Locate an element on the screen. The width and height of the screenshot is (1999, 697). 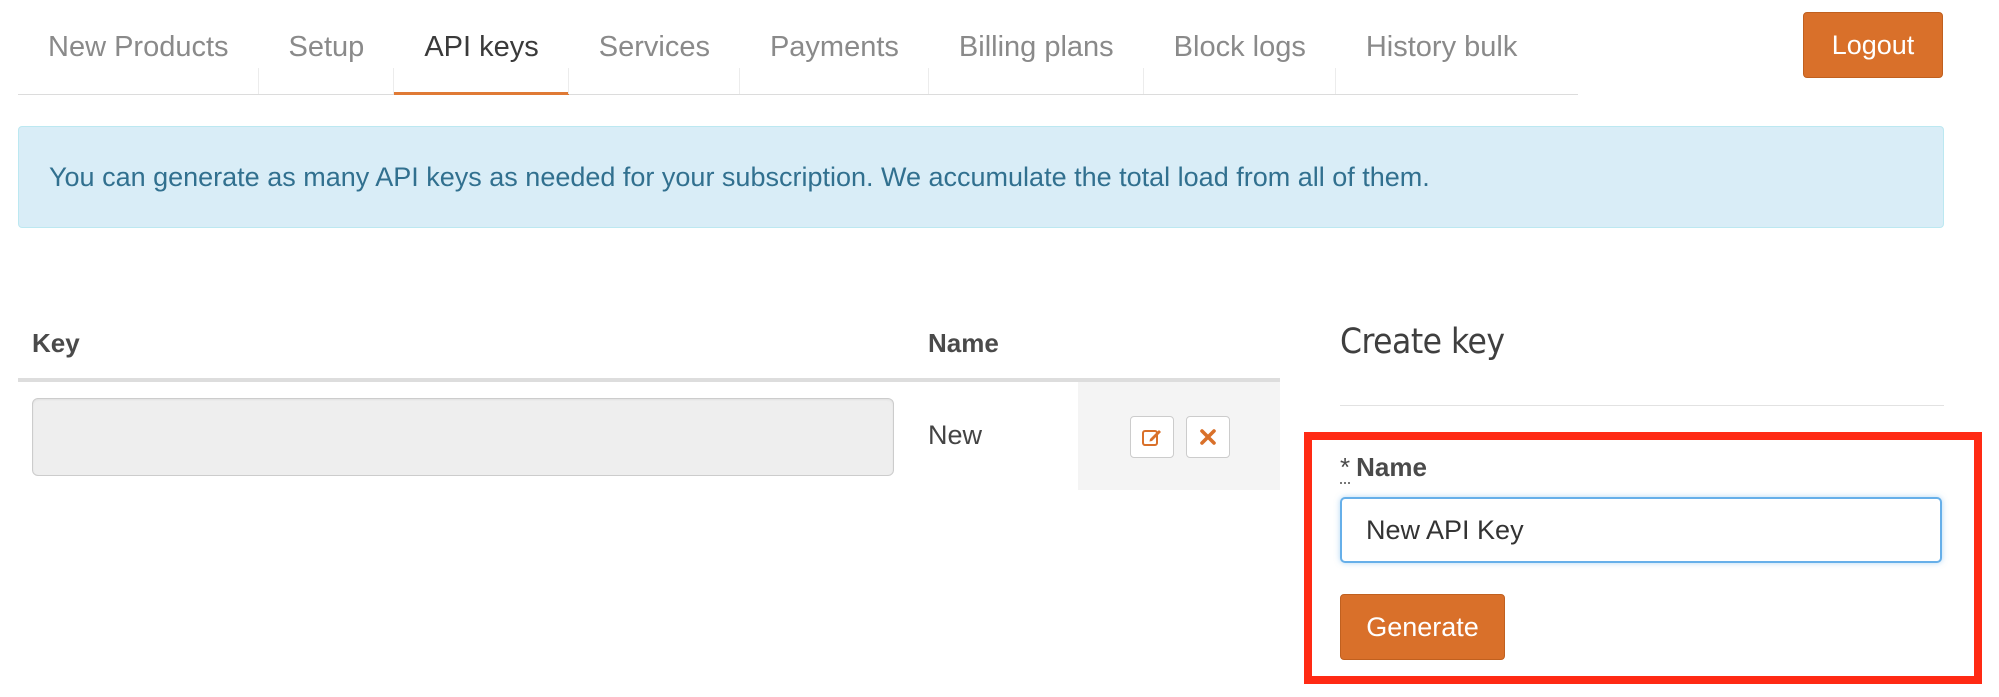
api-key-field is located at coordinates (463, 437).